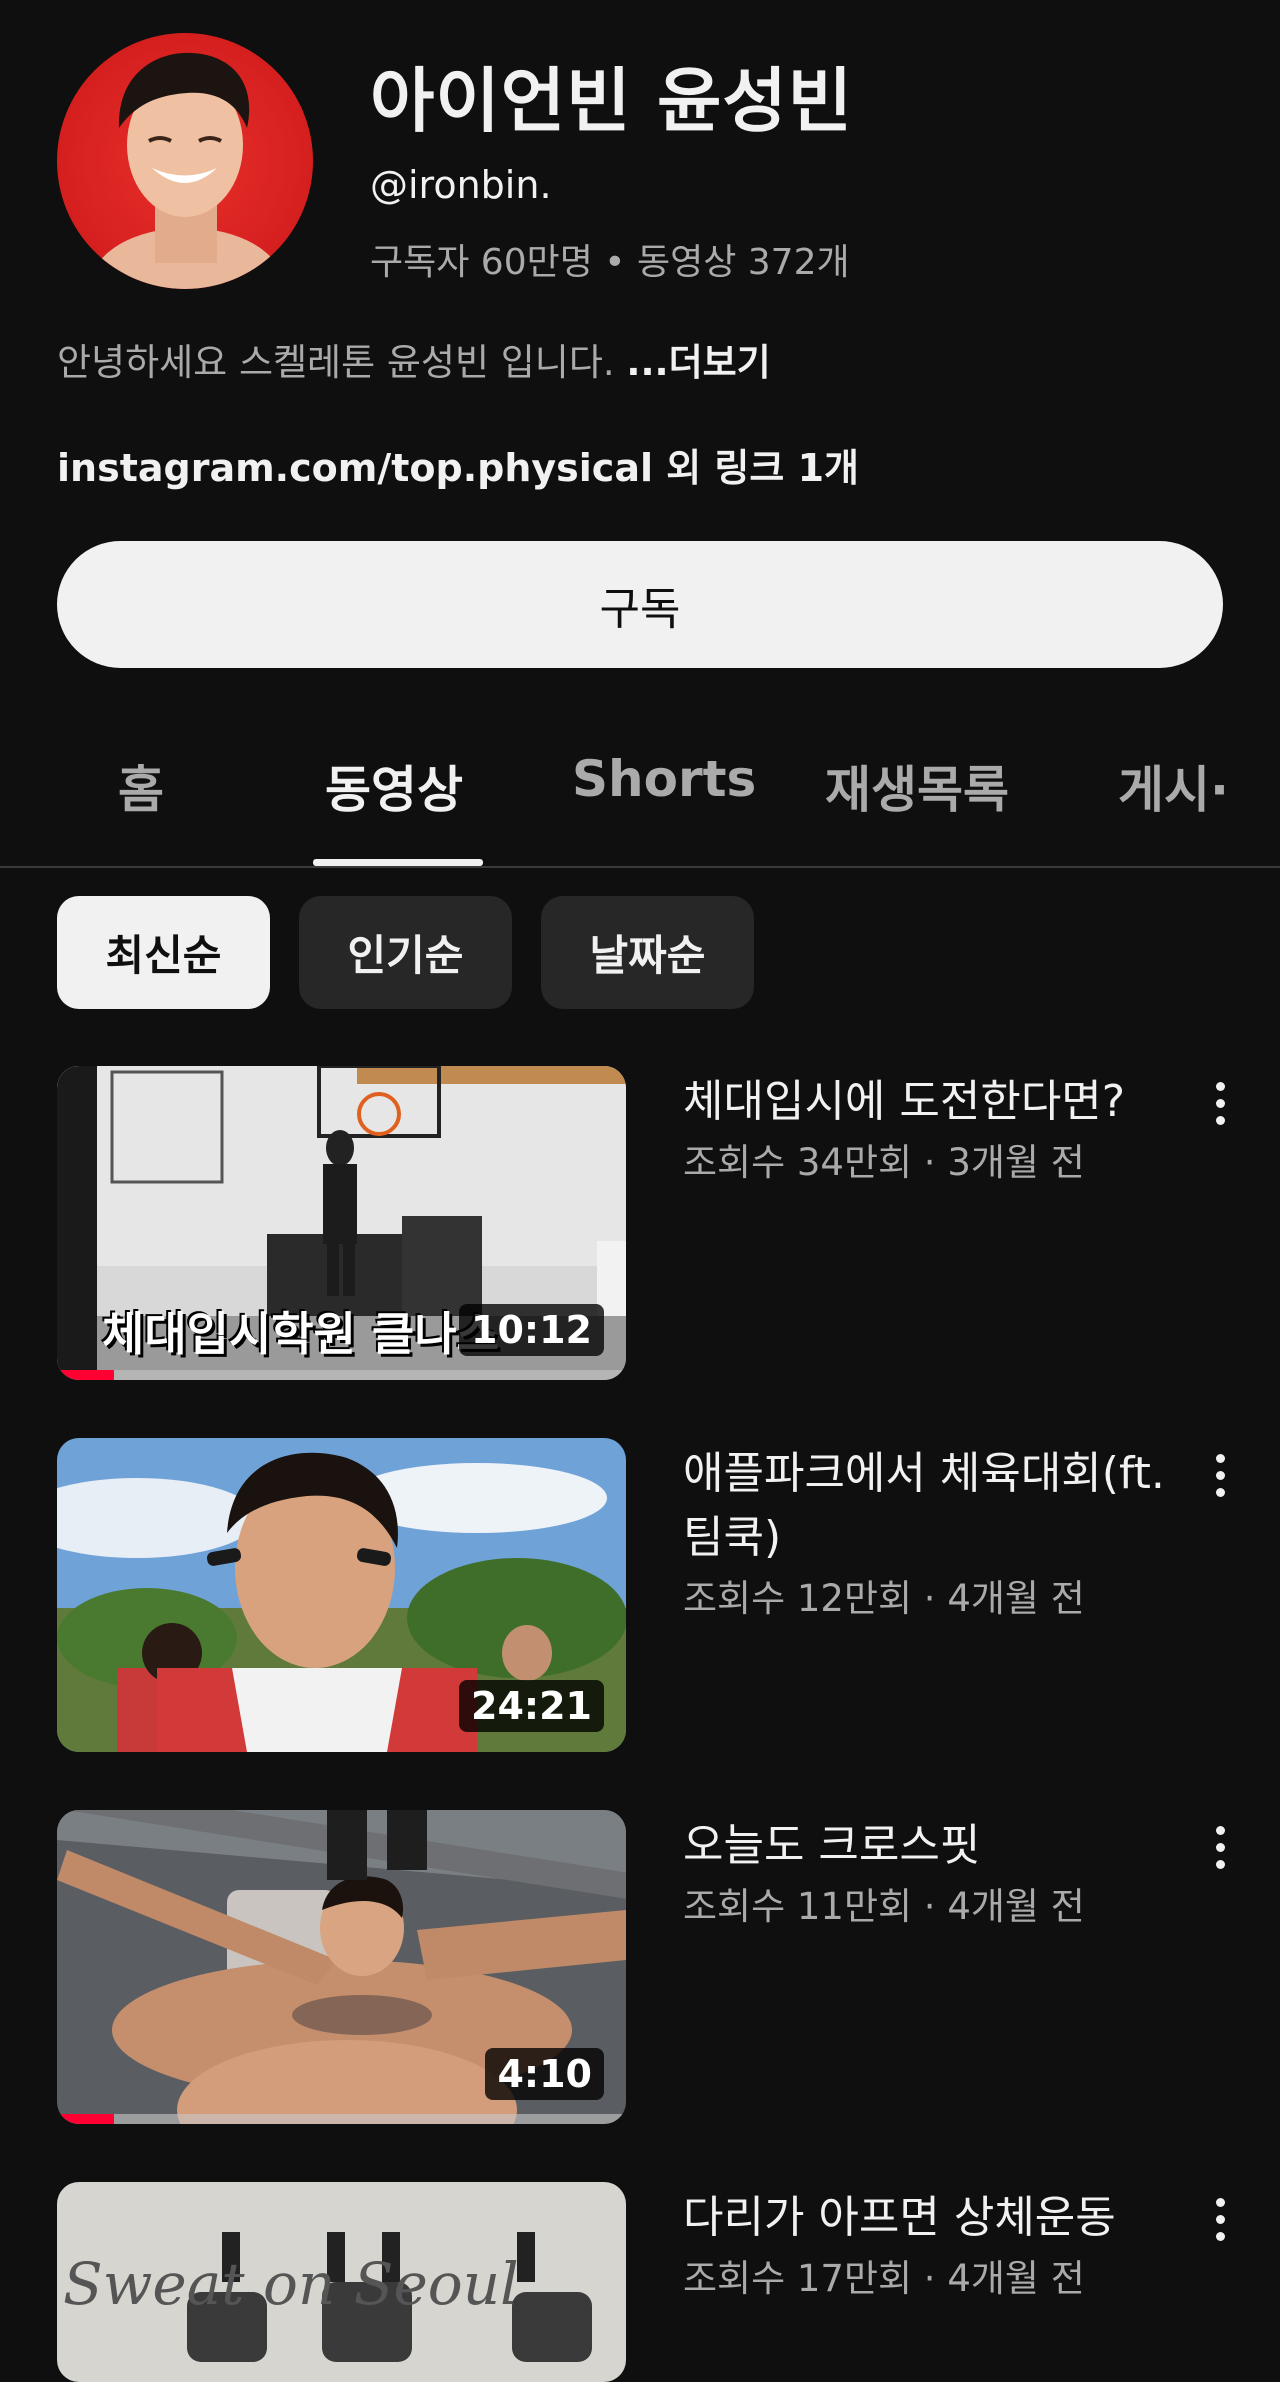 The width and height of the screenshot is (1280, 2382). I want to click on channel-tabs: 홈 동영상 Shorts 재생목록 게시·, so click(640, 794).